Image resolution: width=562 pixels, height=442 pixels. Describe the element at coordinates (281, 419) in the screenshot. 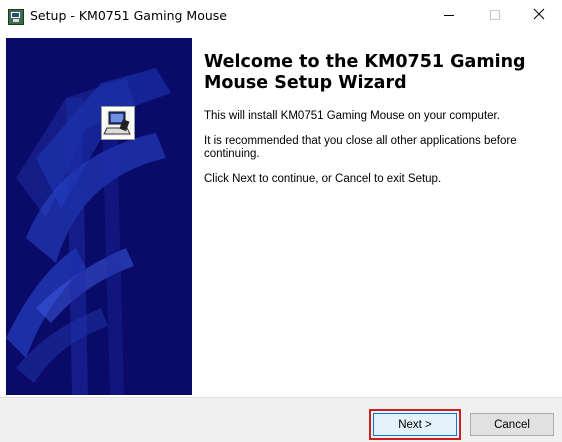

I see `button-bar: Next > Cancel` at that location.